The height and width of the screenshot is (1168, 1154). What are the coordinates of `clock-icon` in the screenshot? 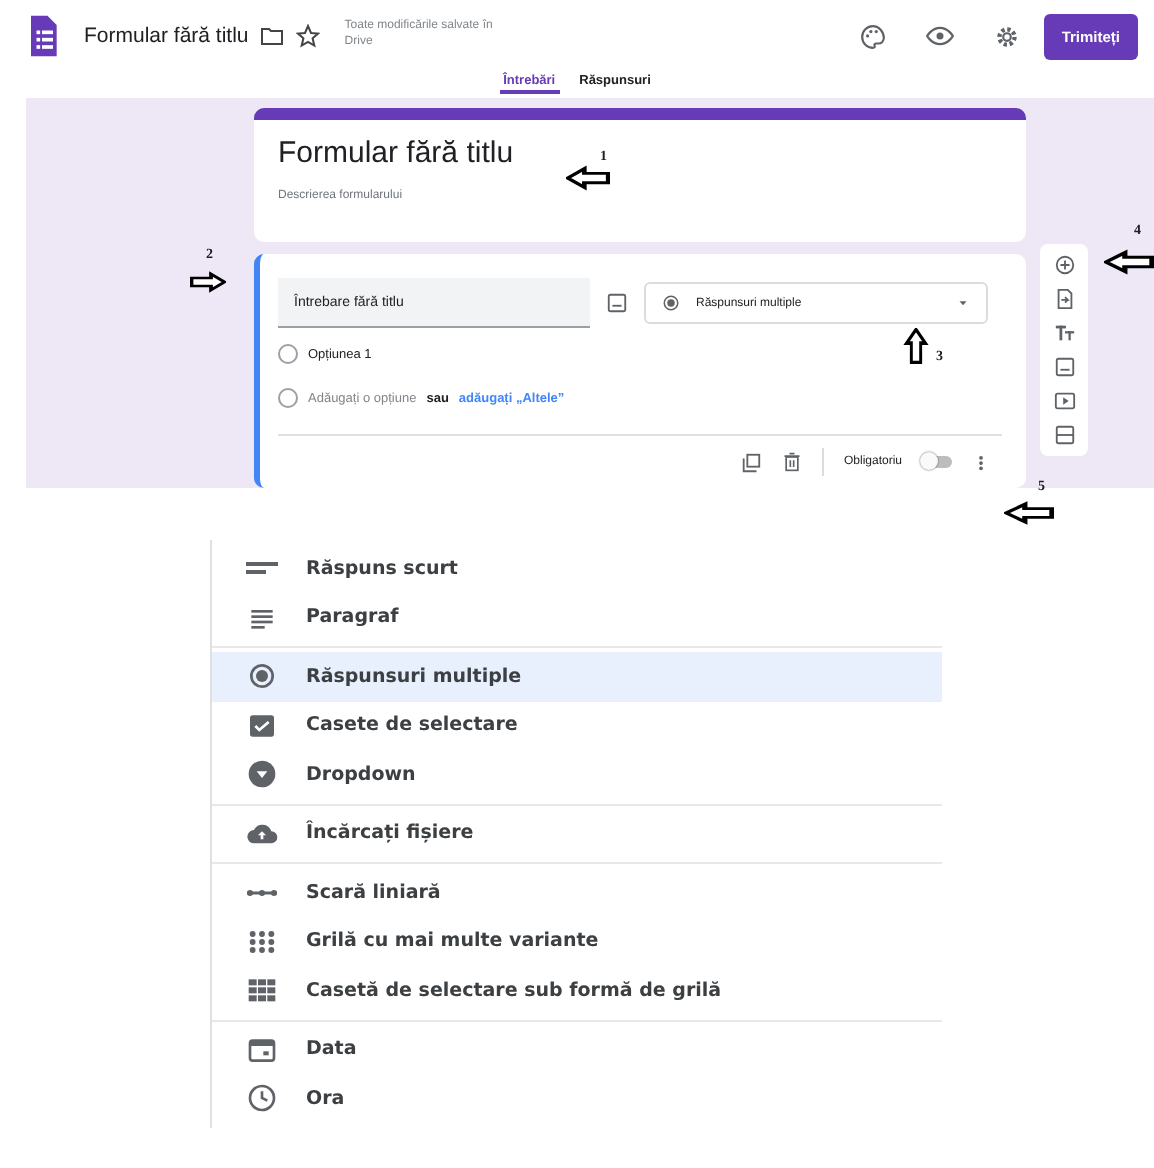 It's located at (262, 1098).